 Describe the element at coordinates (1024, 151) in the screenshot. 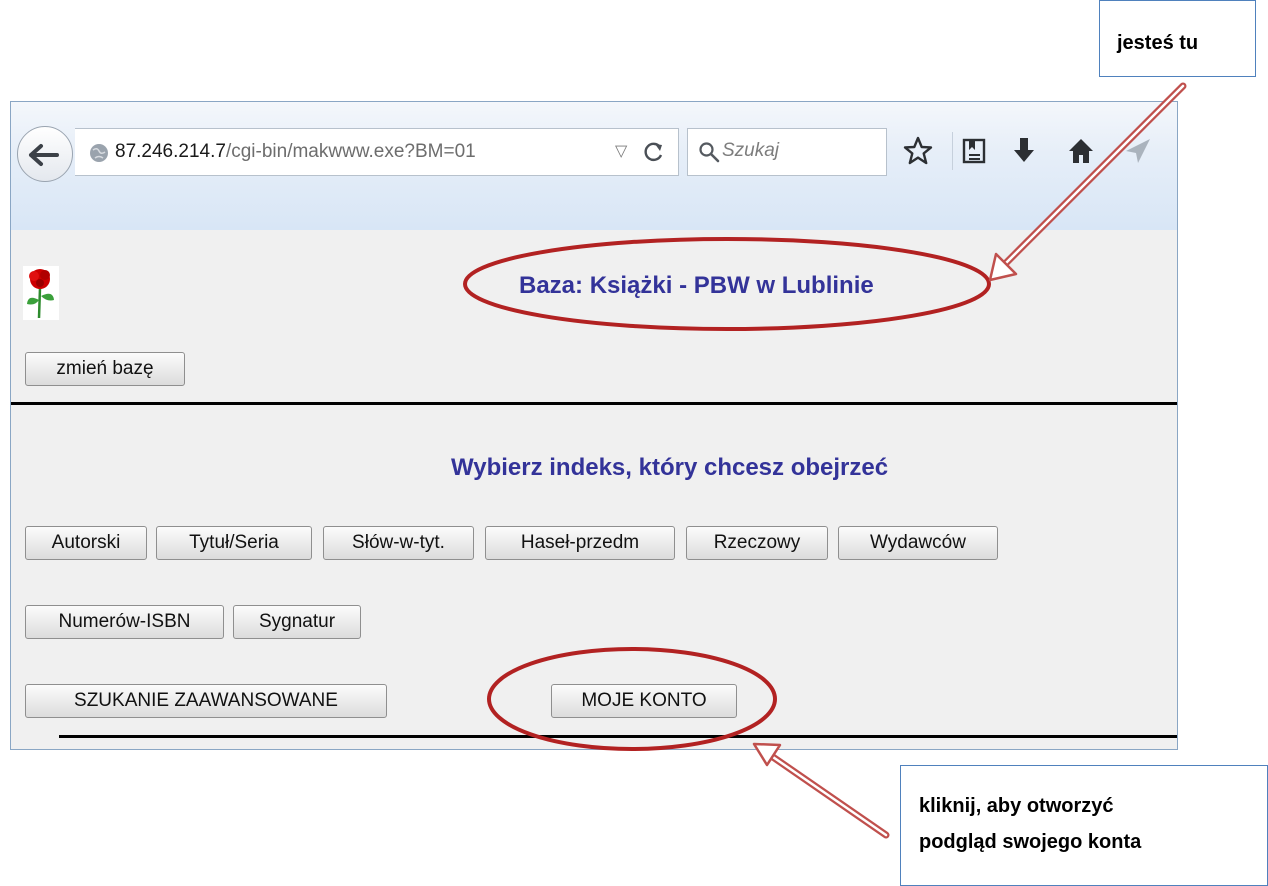

I see `download-icon` at that location.